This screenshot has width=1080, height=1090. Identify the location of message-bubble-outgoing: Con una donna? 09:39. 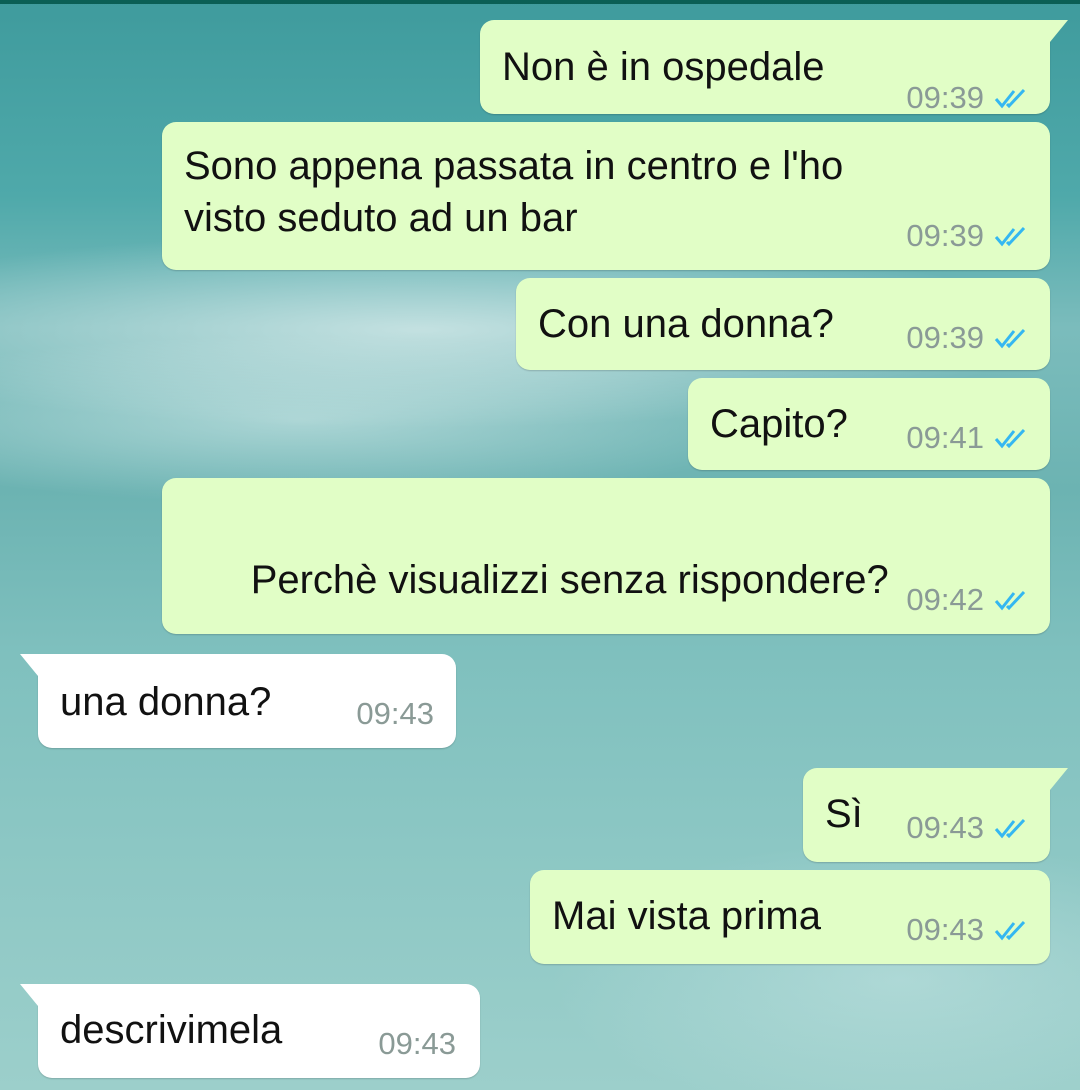
(783, 324).